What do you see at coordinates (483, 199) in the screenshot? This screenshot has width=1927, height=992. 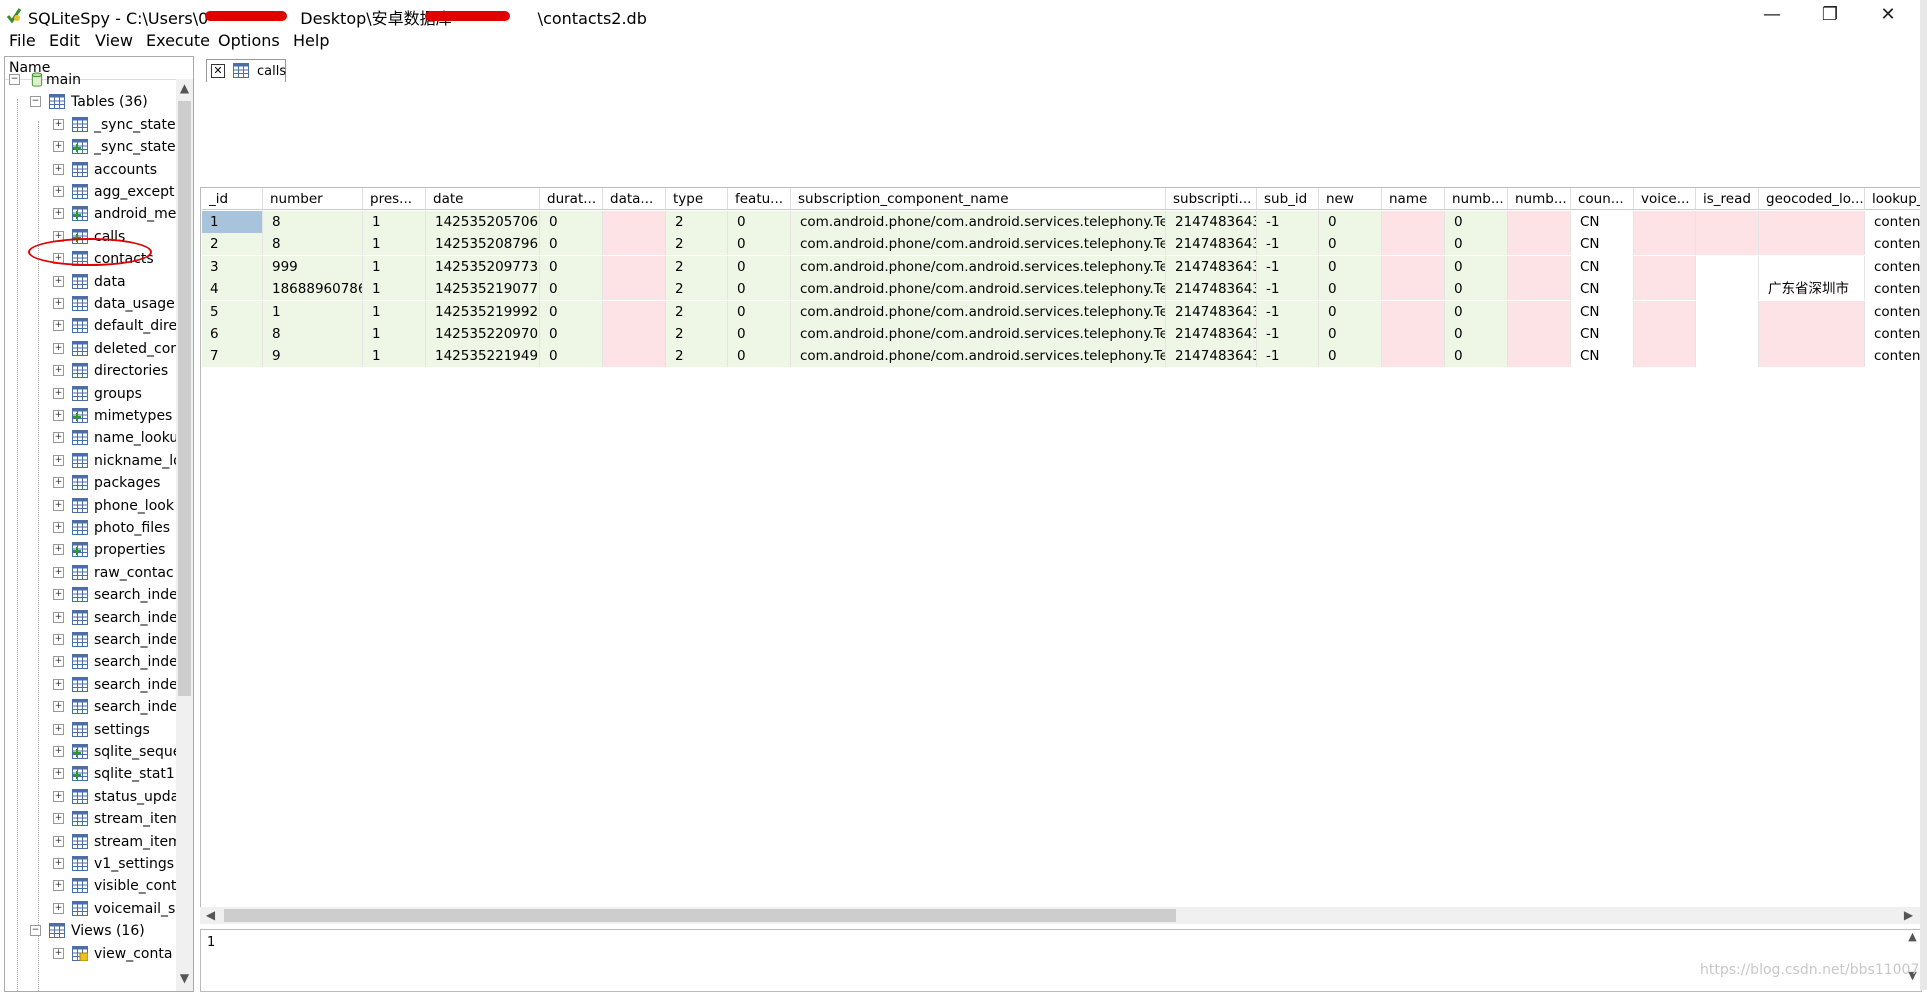 I see `column-header: date` at bounding box center [483, 199].